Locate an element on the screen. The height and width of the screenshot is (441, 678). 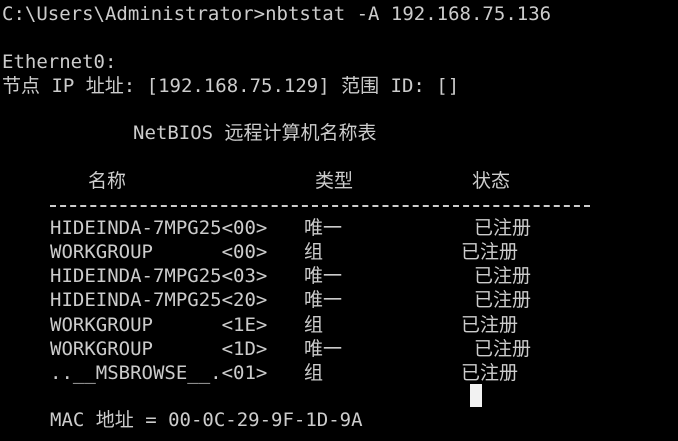
header-type: 类型 is located at coordinates (334, 181).